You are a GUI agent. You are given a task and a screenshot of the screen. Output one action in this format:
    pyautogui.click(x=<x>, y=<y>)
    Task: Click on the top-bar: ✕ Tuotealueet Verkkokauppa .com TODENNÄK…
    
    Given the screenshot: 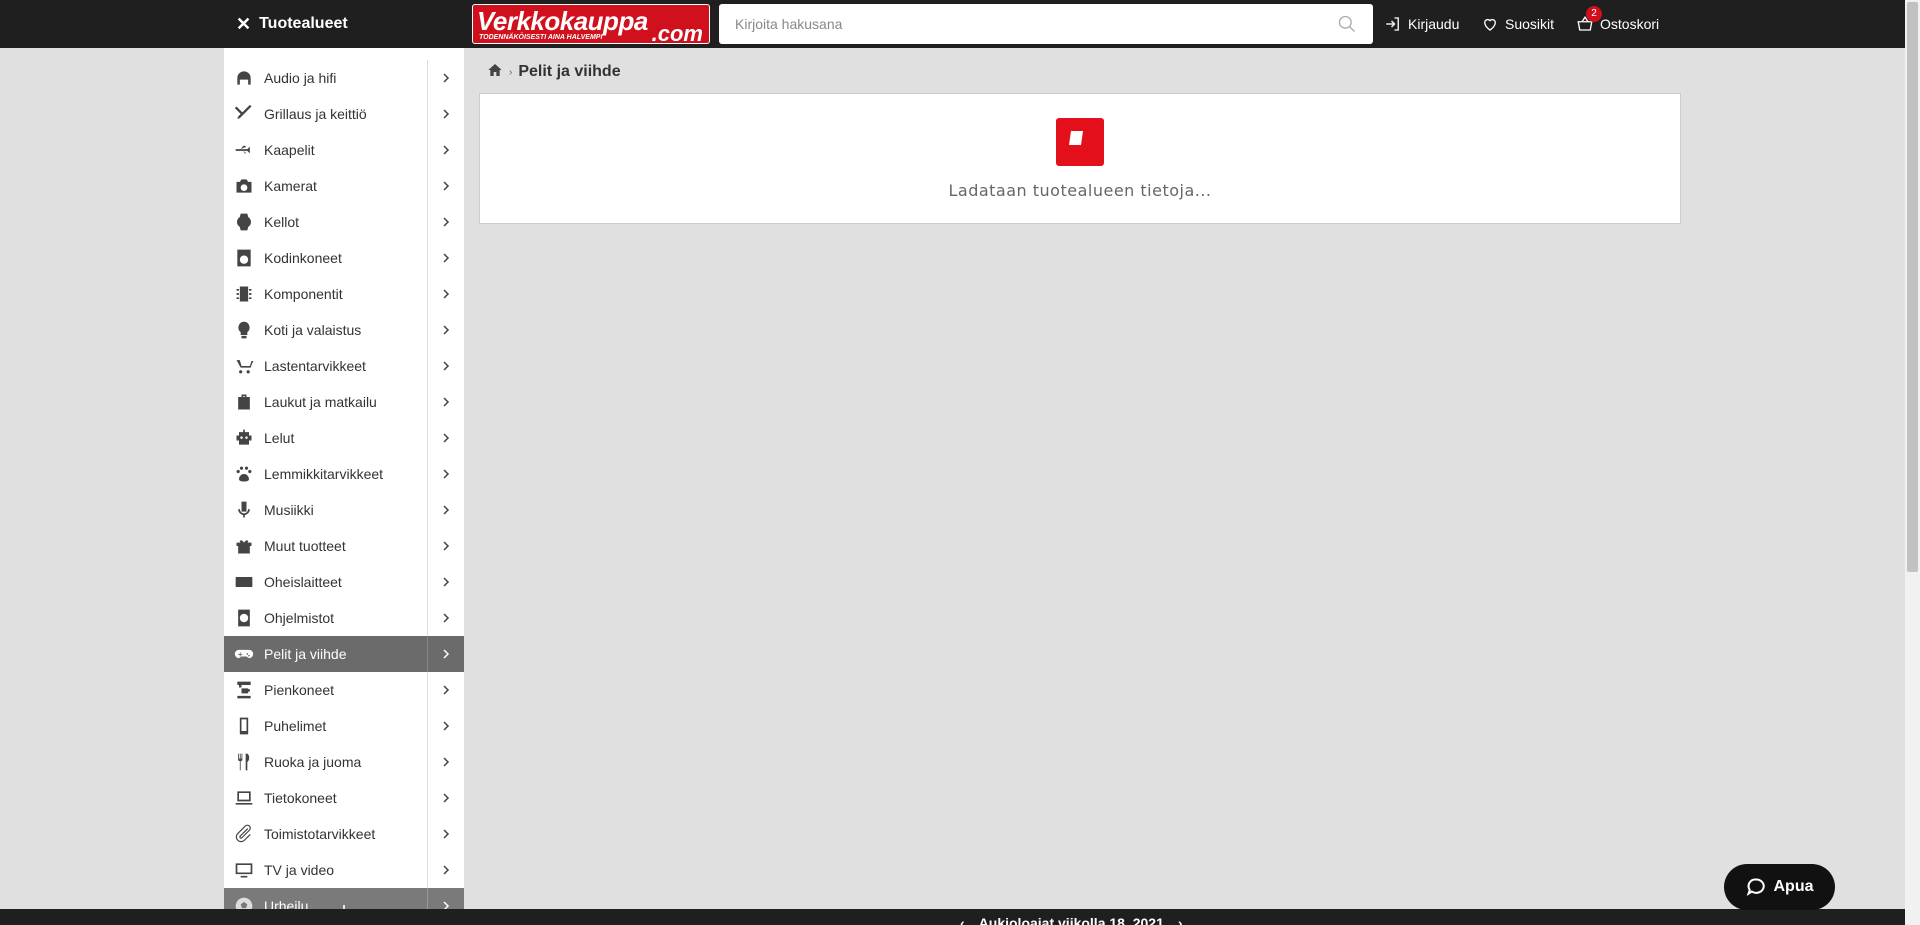 What is the action you would take?
    pyautogui.click(x=960, y=24)
    